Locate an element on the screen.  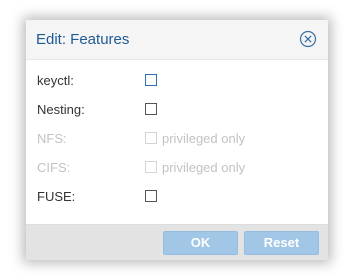
fuse-label: FUSE: is located at coordinates (56, 196).